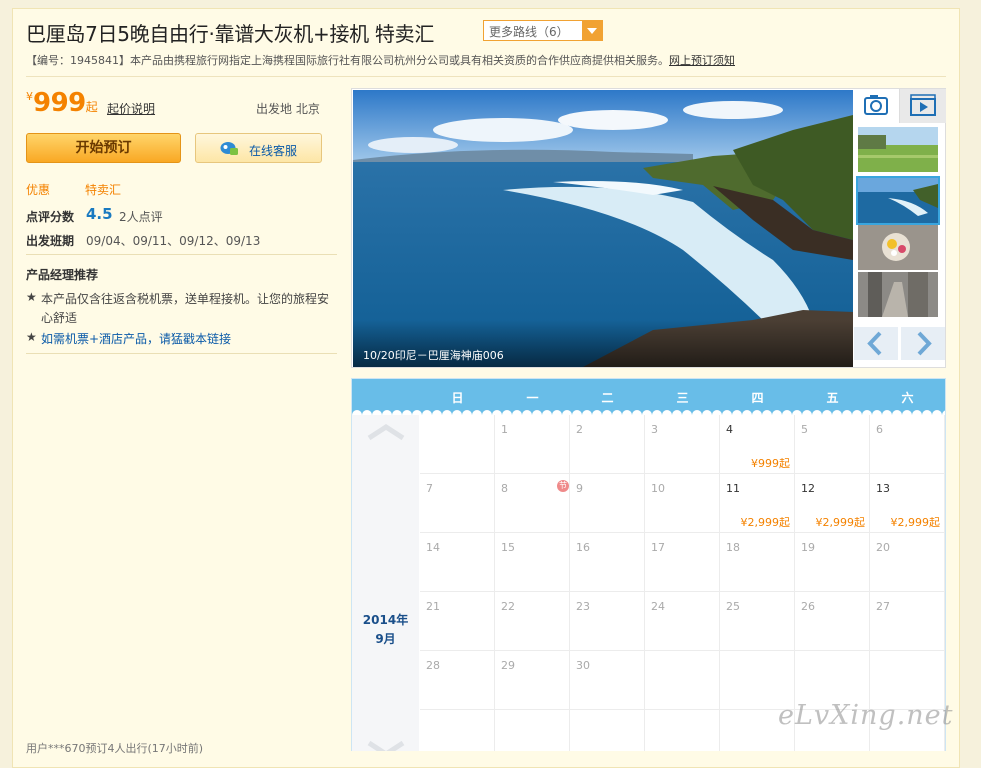 The width and height of the screenshot is (981, 768). I want to click on day-number: 5, so click(804, 429).